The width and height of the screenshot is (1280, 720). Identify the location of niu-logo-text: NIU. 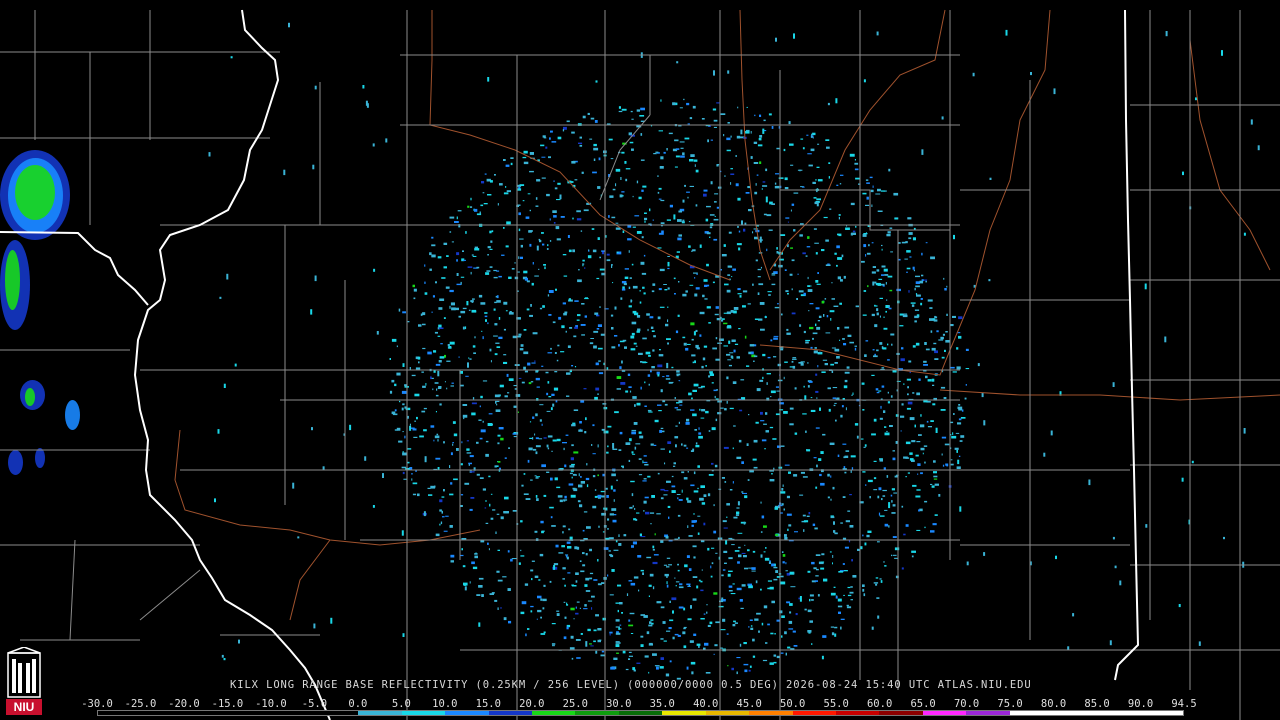
(24, 707).